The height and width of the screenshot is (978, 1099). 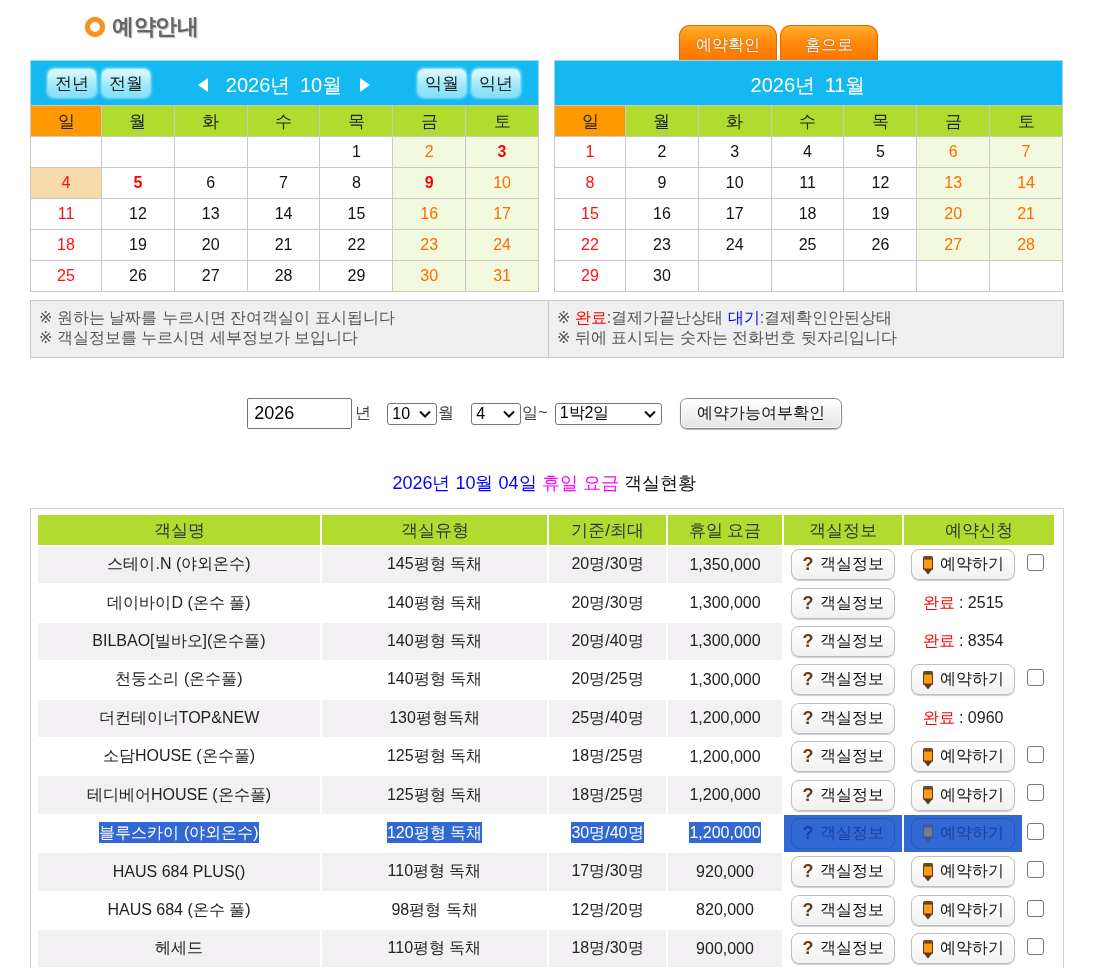 What do you see at coordinates (179, 909) in the screenshot?
I see `table-cell-text: HAUS 684 (온수 풀)` at bounding box center [179, 909].